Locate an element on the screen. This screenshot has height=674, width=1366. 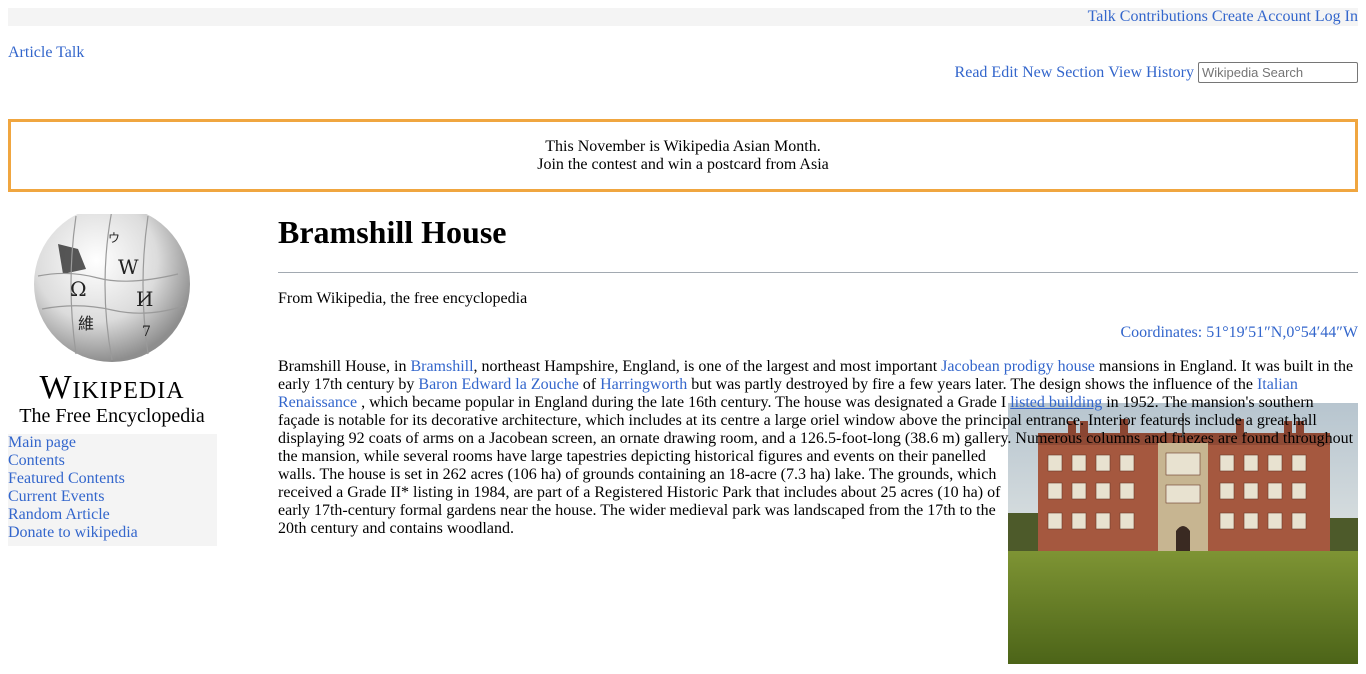
svg-text: Ω is located at coordinates (78, 289).